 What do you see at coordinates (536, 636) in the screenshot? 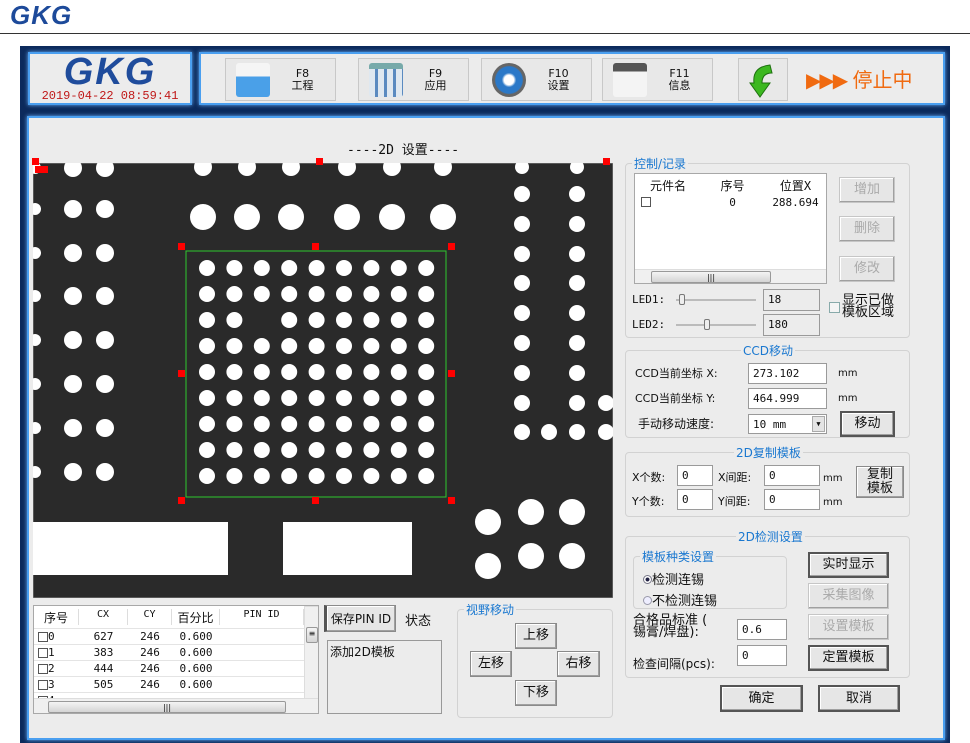
I see `move-up-button: 上移` at bounding box center [536, 636].